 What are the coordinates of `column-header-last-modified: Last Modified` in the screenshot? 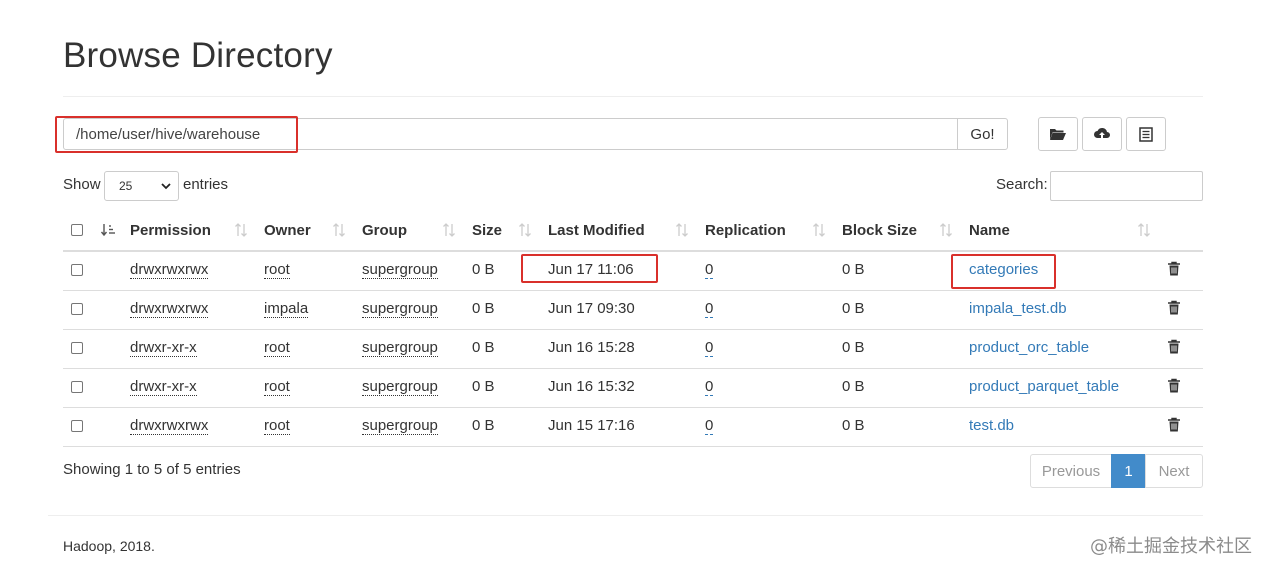 It's located at (596, 230).